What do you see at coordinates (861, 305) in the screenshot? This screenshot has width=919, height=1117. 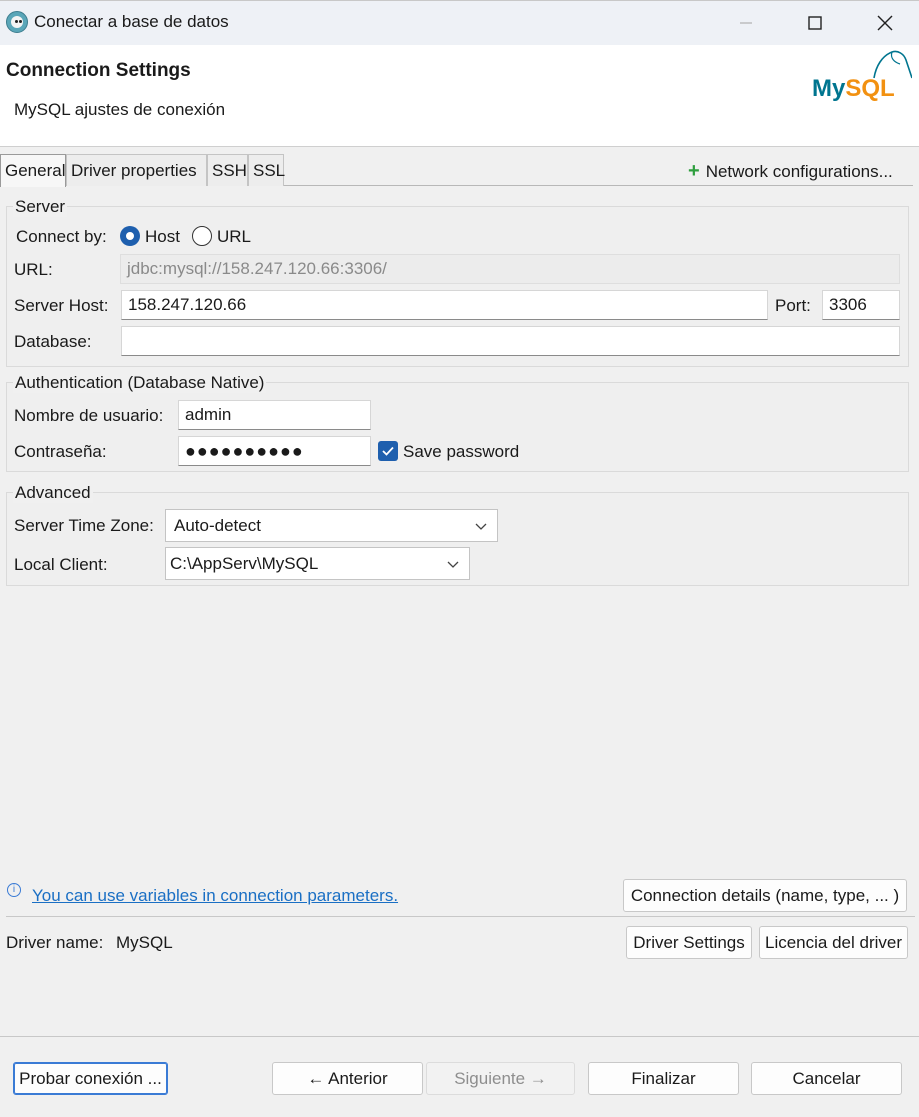 I see `port-input: 3306` at bounding box center [861, 305].